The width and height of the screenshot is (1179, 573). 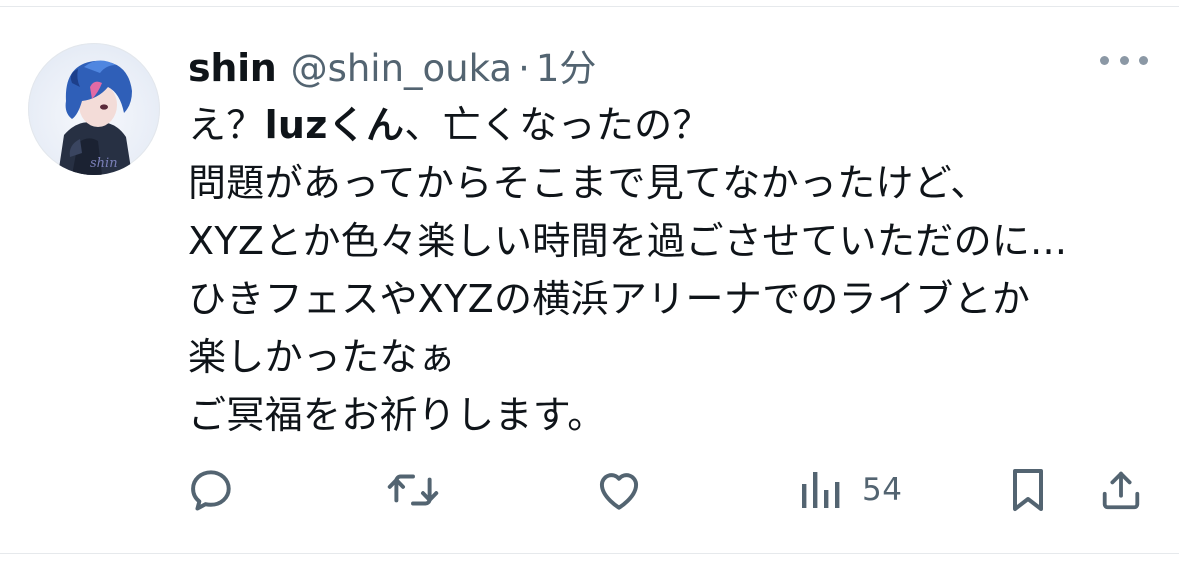 What do you see at coordinates (589, 6) in the screenshot?
I see `top-divider` at bounding box center [589, 6].